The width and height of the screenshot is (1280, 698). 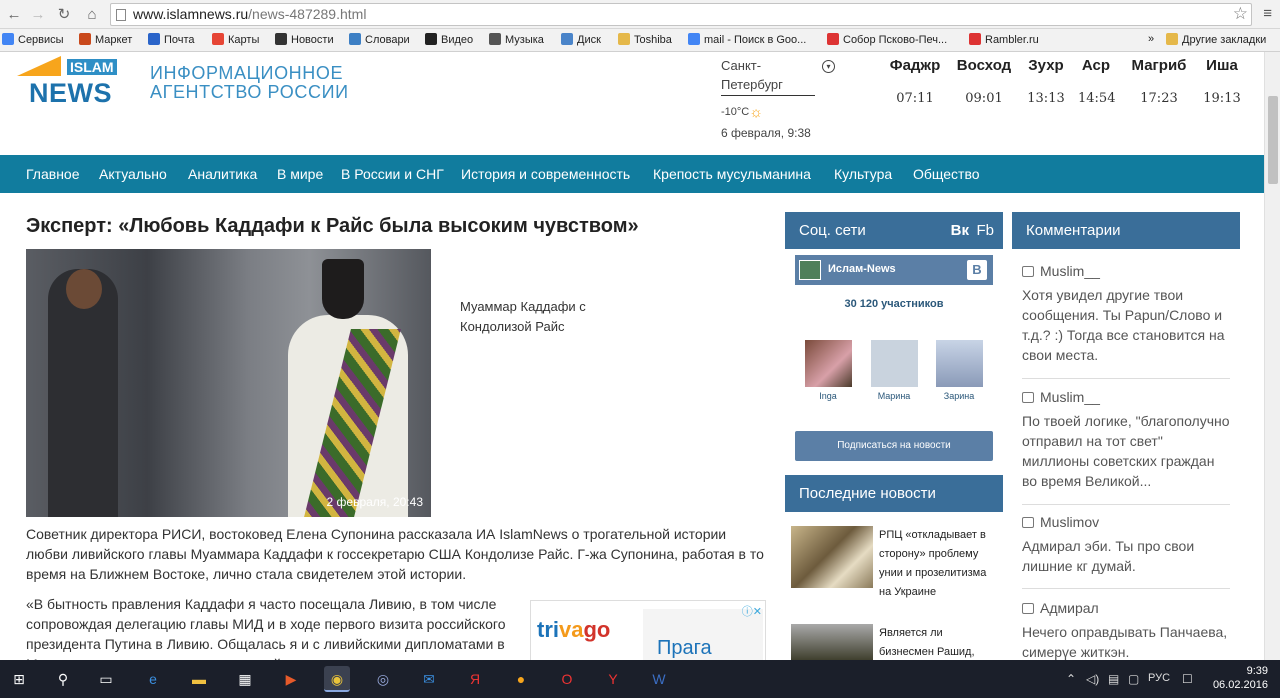 What do you see at coordinates (1069, 608) in the screenshot?
I see `comment-author-name: Адмирал` at bounding box center [1069, 608].